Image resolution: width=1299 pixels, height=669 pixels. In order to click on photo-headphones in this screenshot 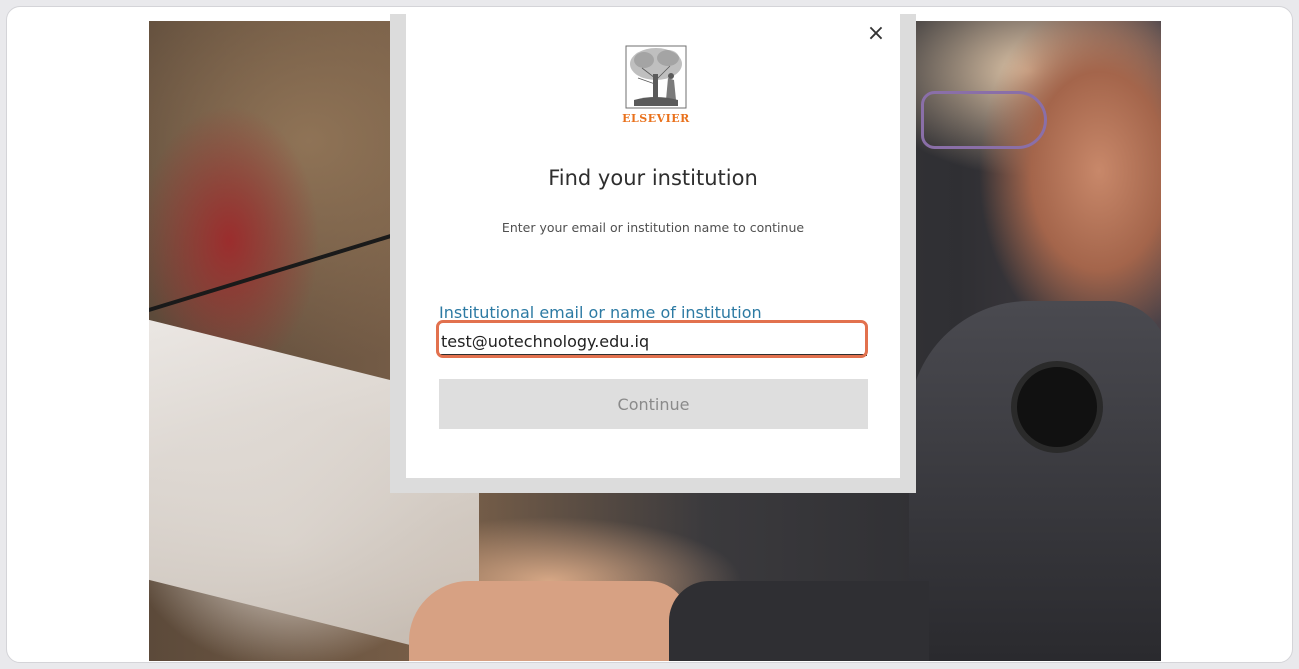, I will do `click(1057, 407)`.